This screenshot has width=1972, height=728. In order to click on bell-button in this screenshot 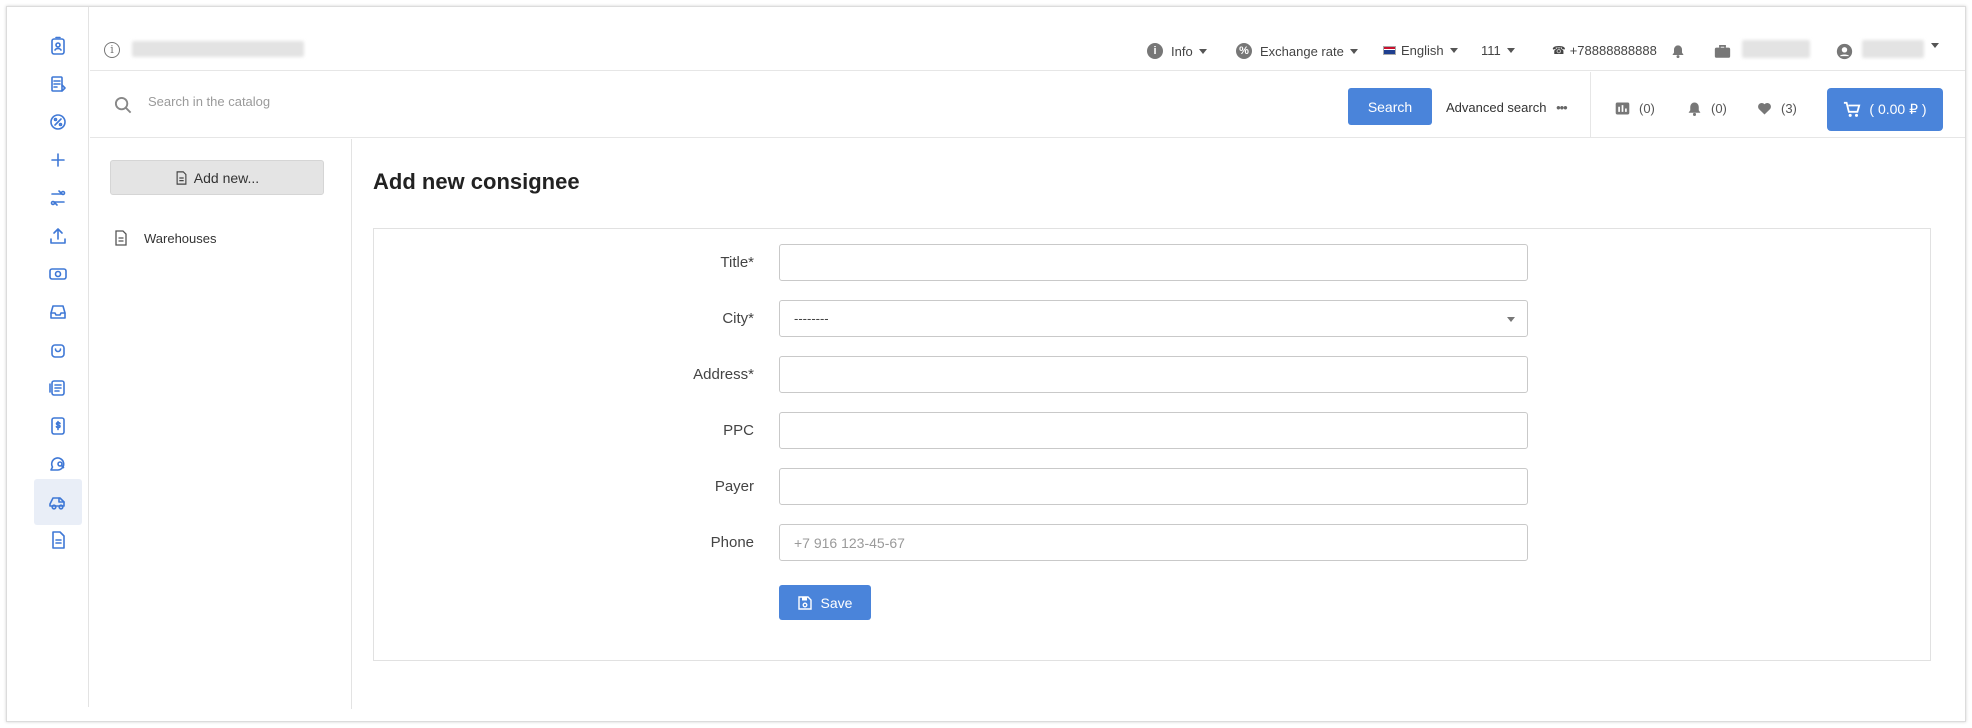, I will do `click(1678, 51)`.